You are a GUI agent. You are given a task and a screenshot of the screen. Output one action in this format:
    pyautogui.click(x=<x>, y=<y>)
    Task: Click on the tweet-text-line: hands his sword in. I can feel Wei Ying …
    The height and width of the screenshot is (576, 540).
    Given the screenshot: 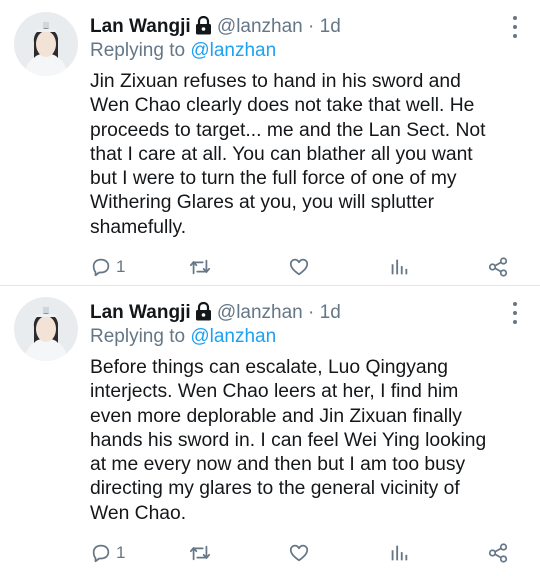 What is the action you would take?
    pyautogui.click(x=288, y=440)
    